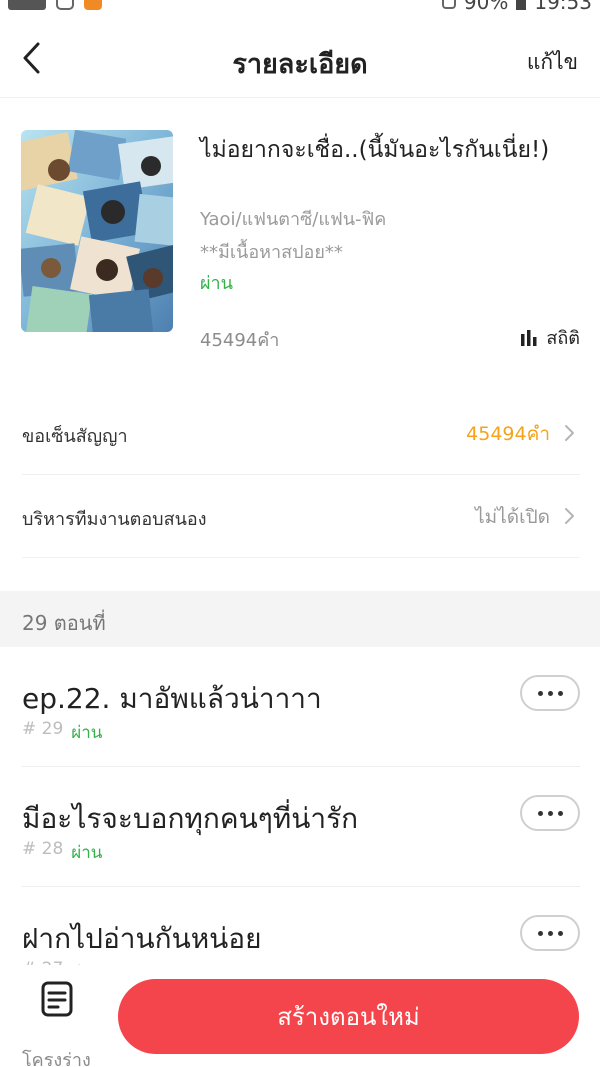 This screenshot has width=600, height=1067. I want to click on status-bar-left: TOON ···, so click(68, 5).